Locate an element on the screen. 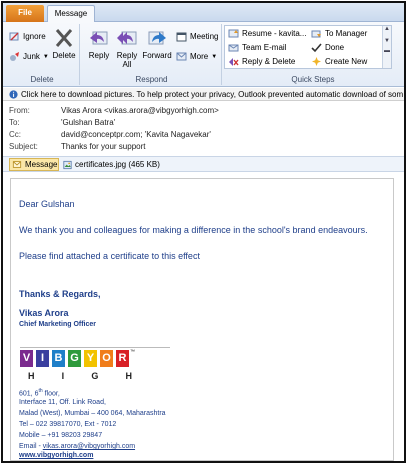 This screenshot has width=407, height=464. website-link: www.vibgyorhigh.com is located at coordinates (56, 455).